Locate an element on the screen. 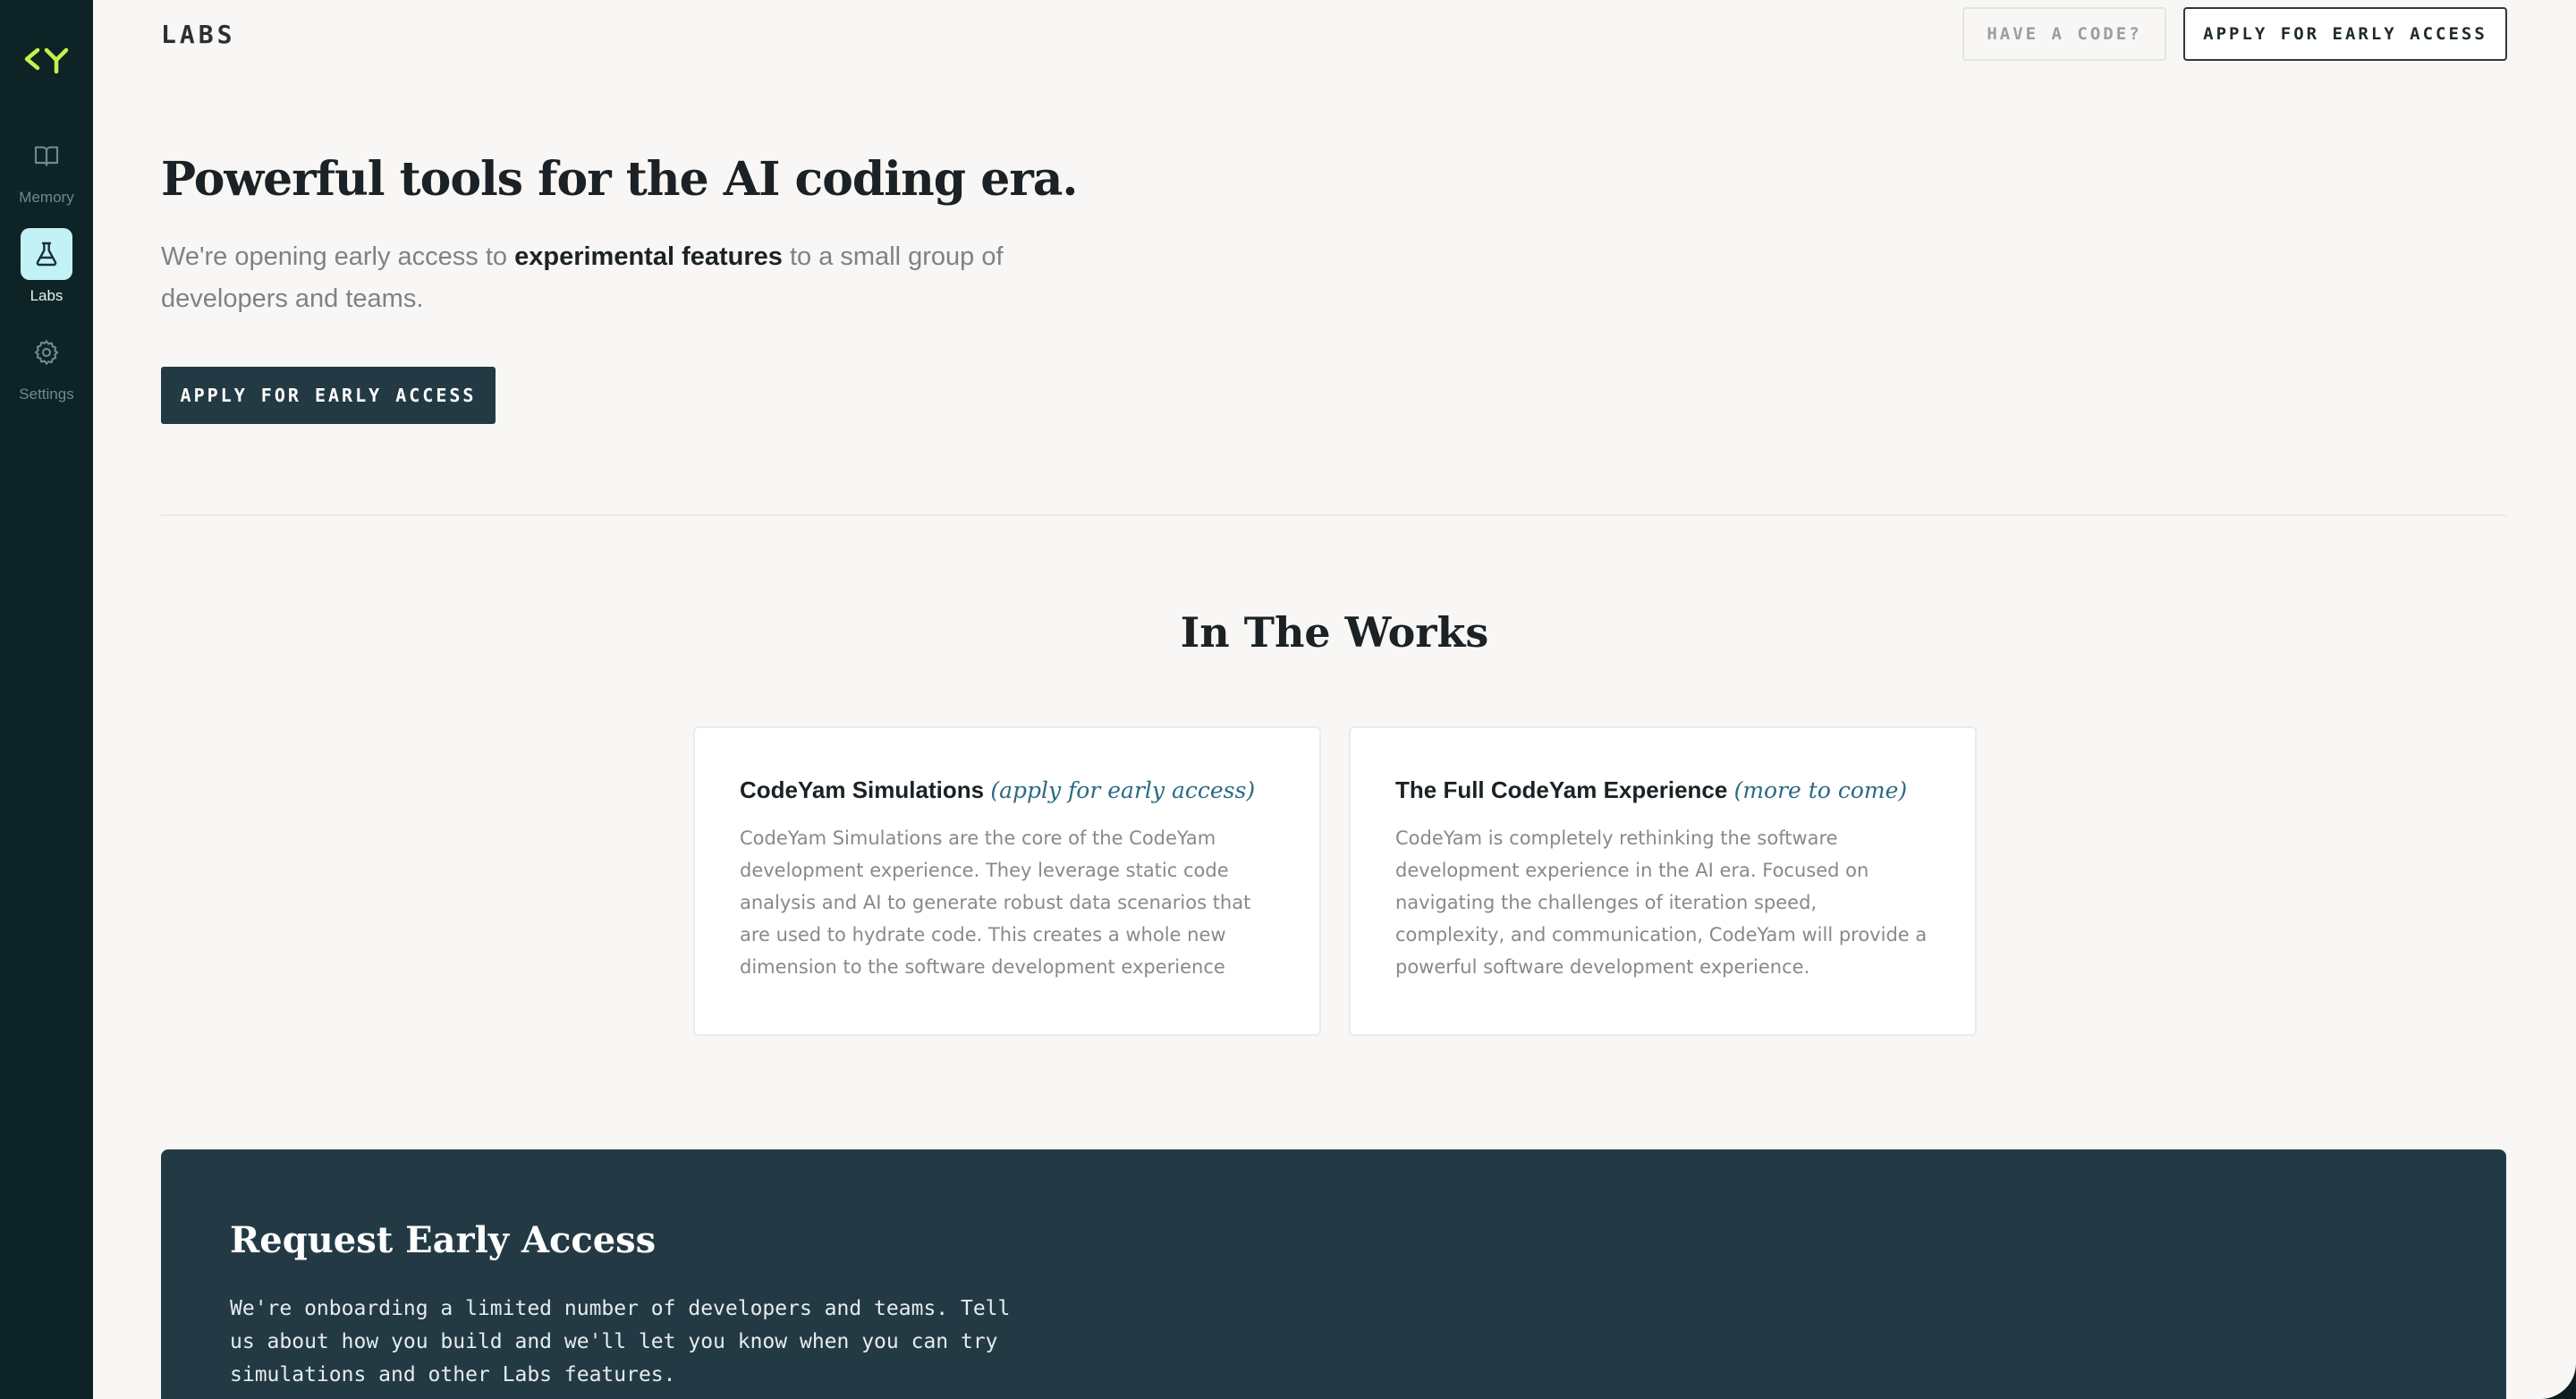 This screenshot has height=1399, width=2576. sidebar-item-settings: Settings is located at coordinates (46, 364).